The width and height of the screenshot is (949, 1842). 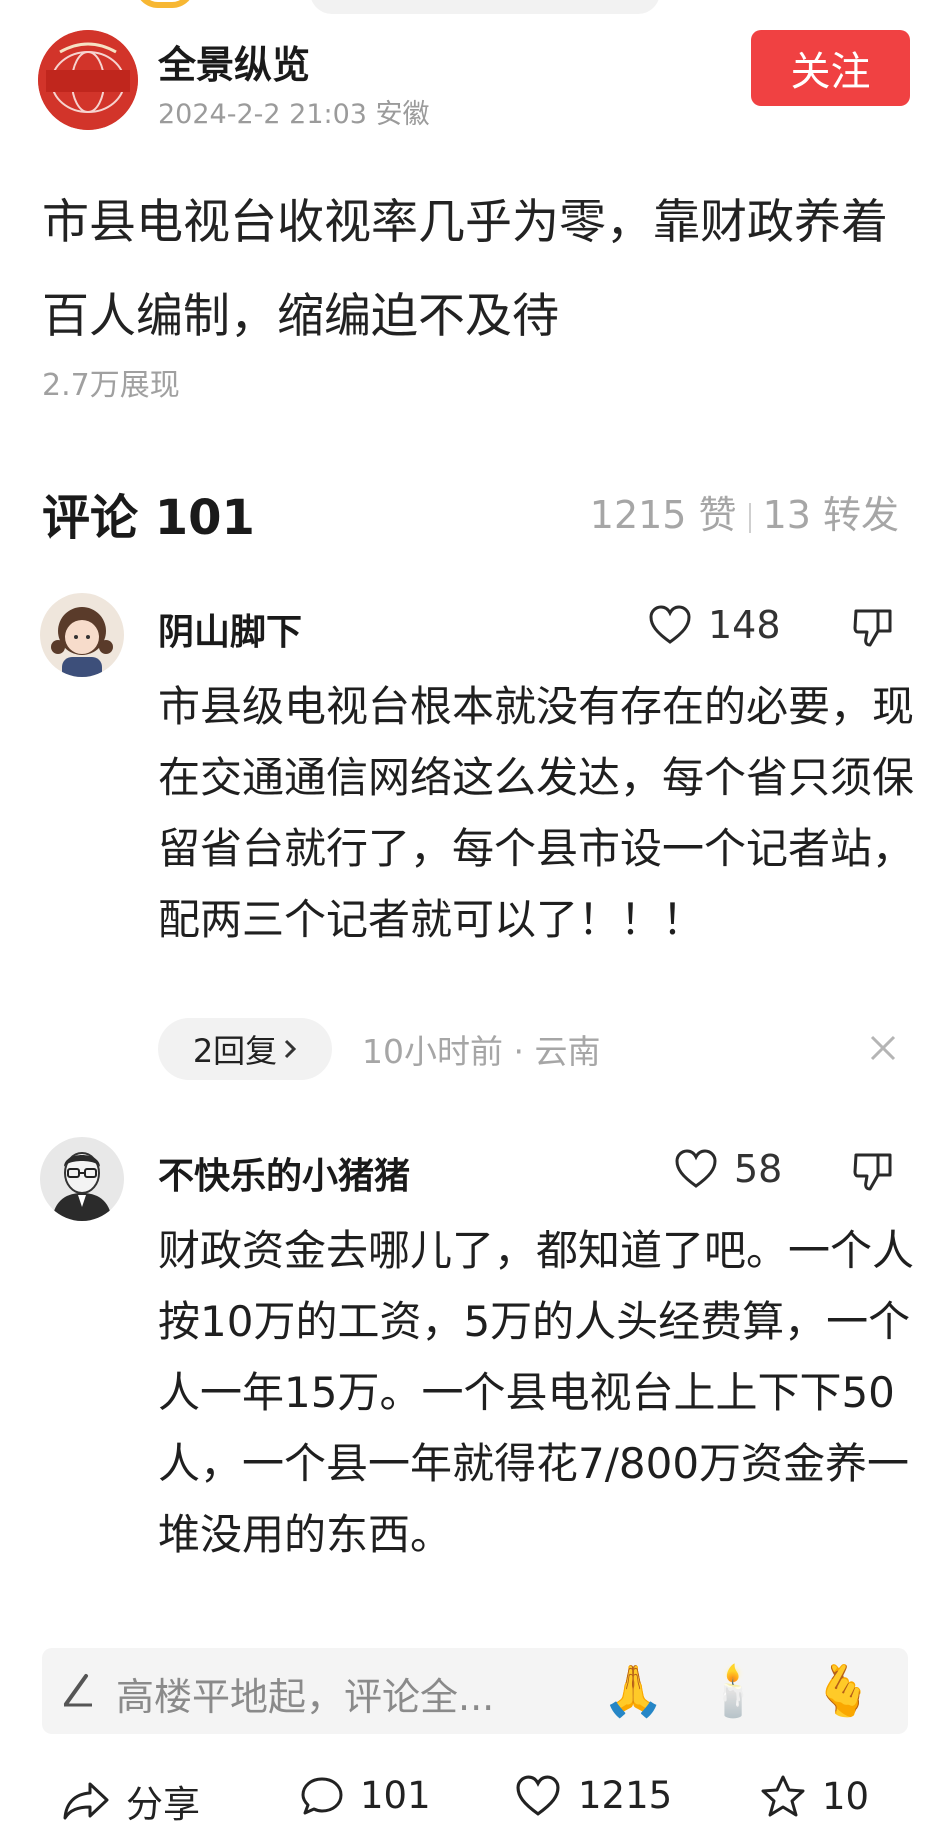 What do you see at coordinates (163, 1804) in the screenshot?
I see `share-label: 分享` at bounding box center [163, 1804].